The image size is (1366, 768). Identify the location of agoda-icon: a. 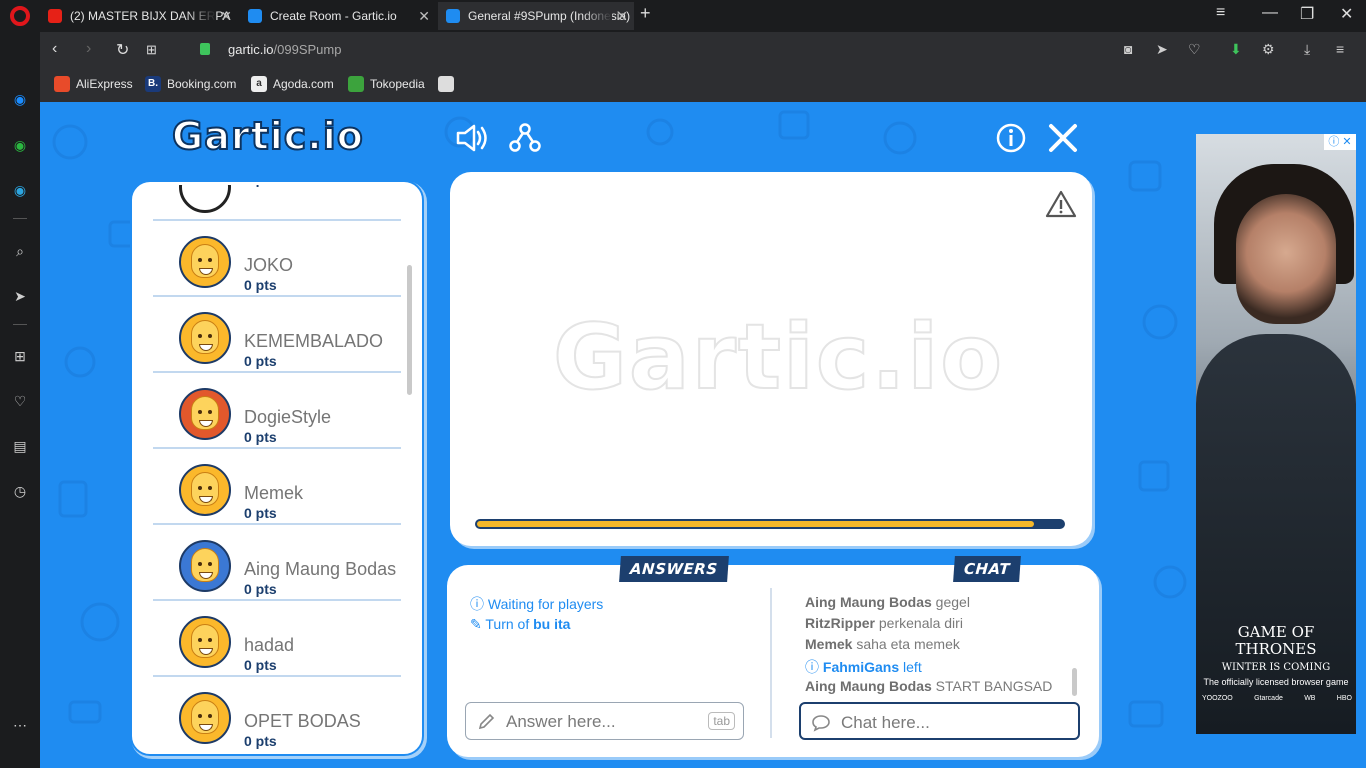
(259, 84).